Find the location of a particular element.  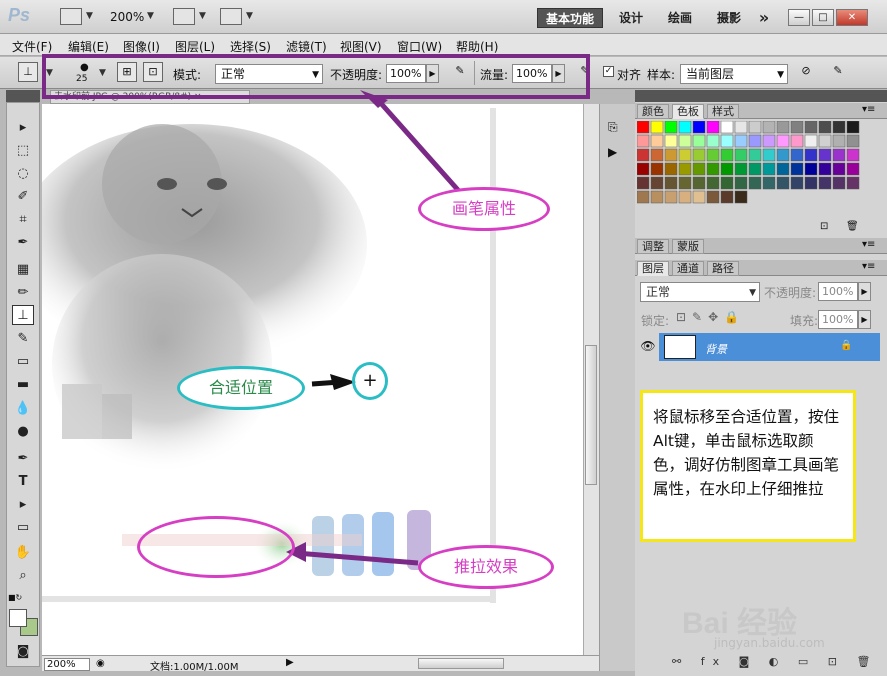

annotation-push-effect: 推拉效果 is located at coordinates (486, 567).